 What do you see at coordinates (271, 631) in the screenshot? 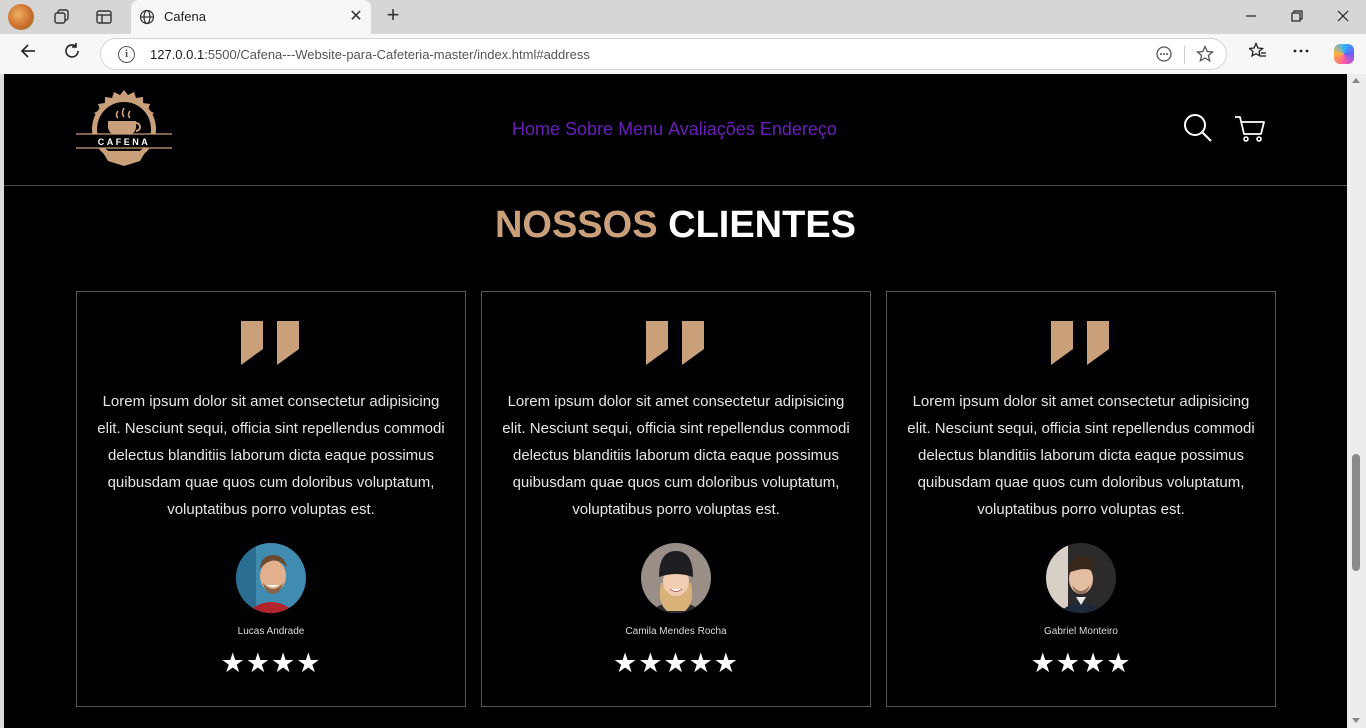
I see `reviewer-name: Lucas Andrade` at bounding box center [271, 631].